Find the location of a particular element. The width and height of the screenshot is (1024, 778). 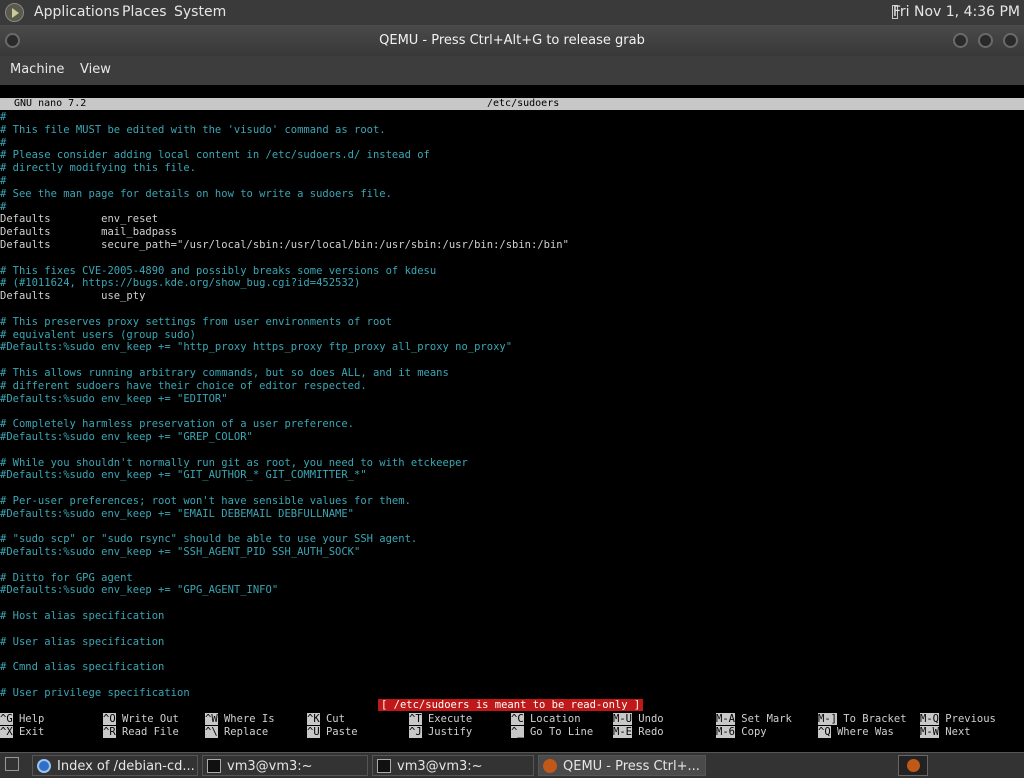

minimize-button is located at coordinates (960, 40).